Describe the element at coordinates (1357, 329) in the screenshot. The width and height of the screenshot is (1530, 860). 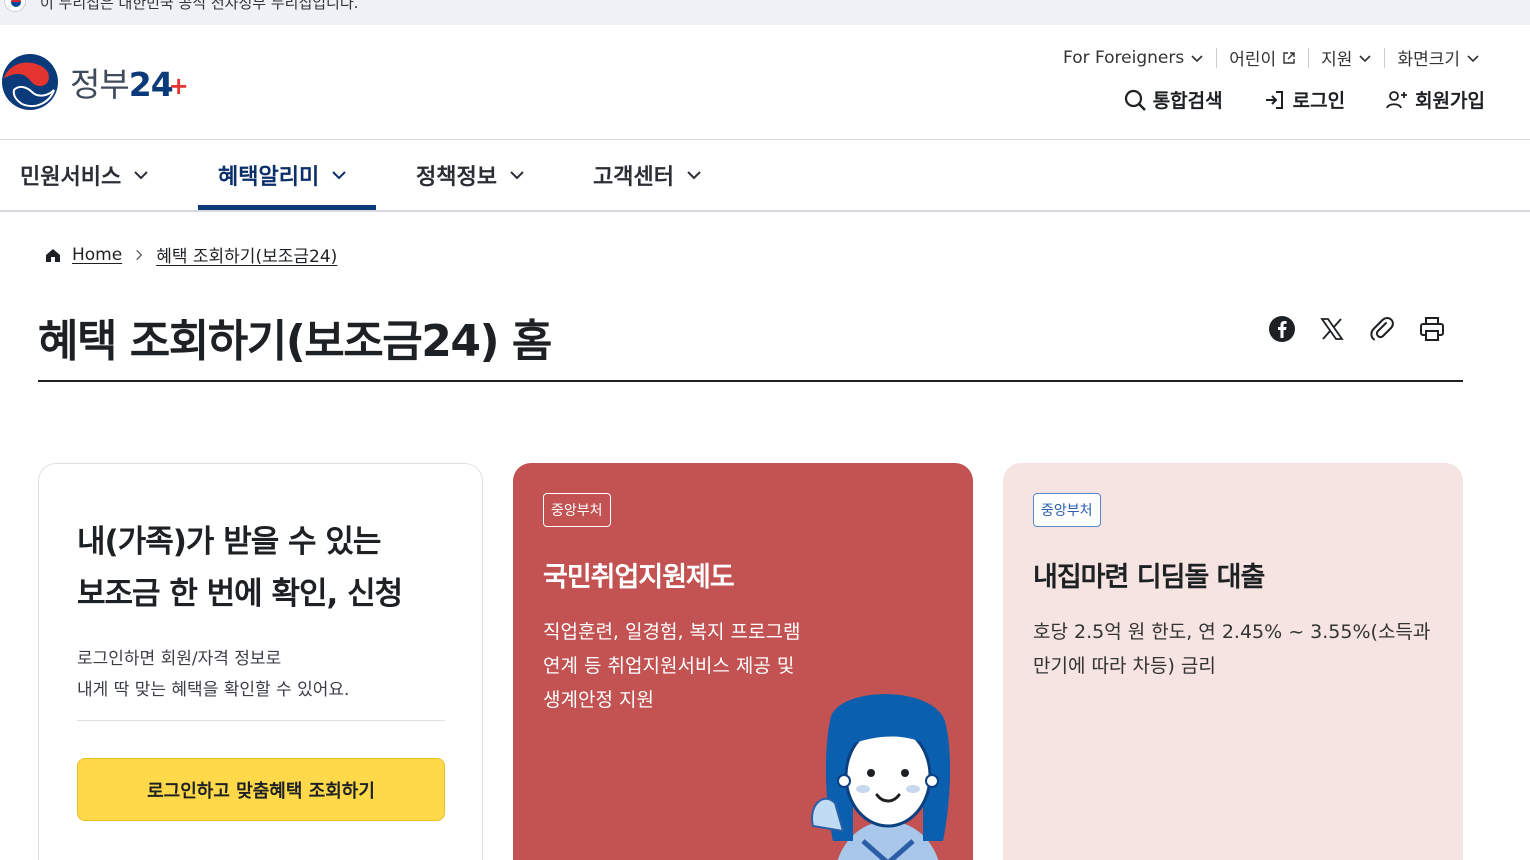
I see `share-tools` at that location.